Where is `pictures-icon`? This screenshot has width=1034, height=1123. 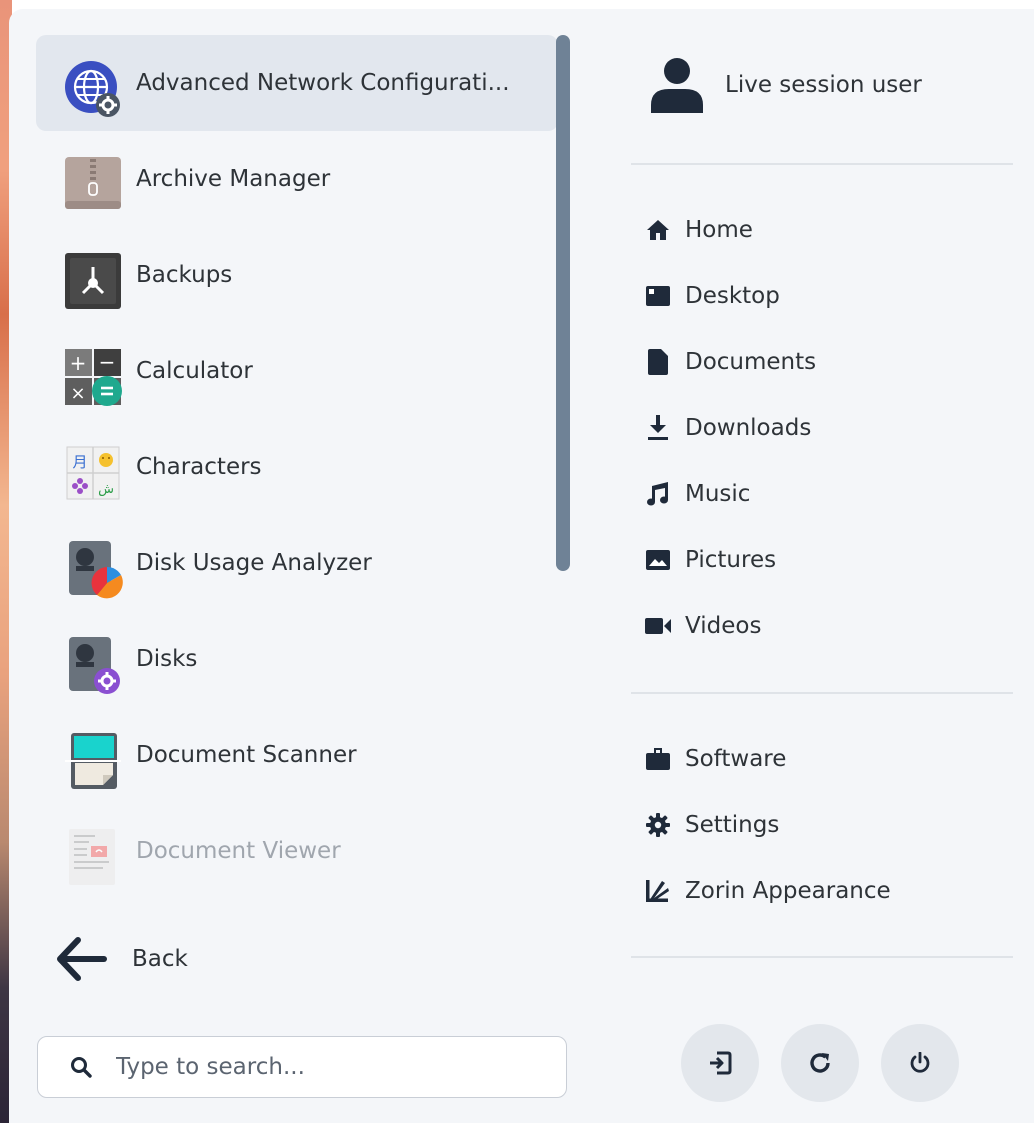
pictures-icon is located at coordinates (658, 560).